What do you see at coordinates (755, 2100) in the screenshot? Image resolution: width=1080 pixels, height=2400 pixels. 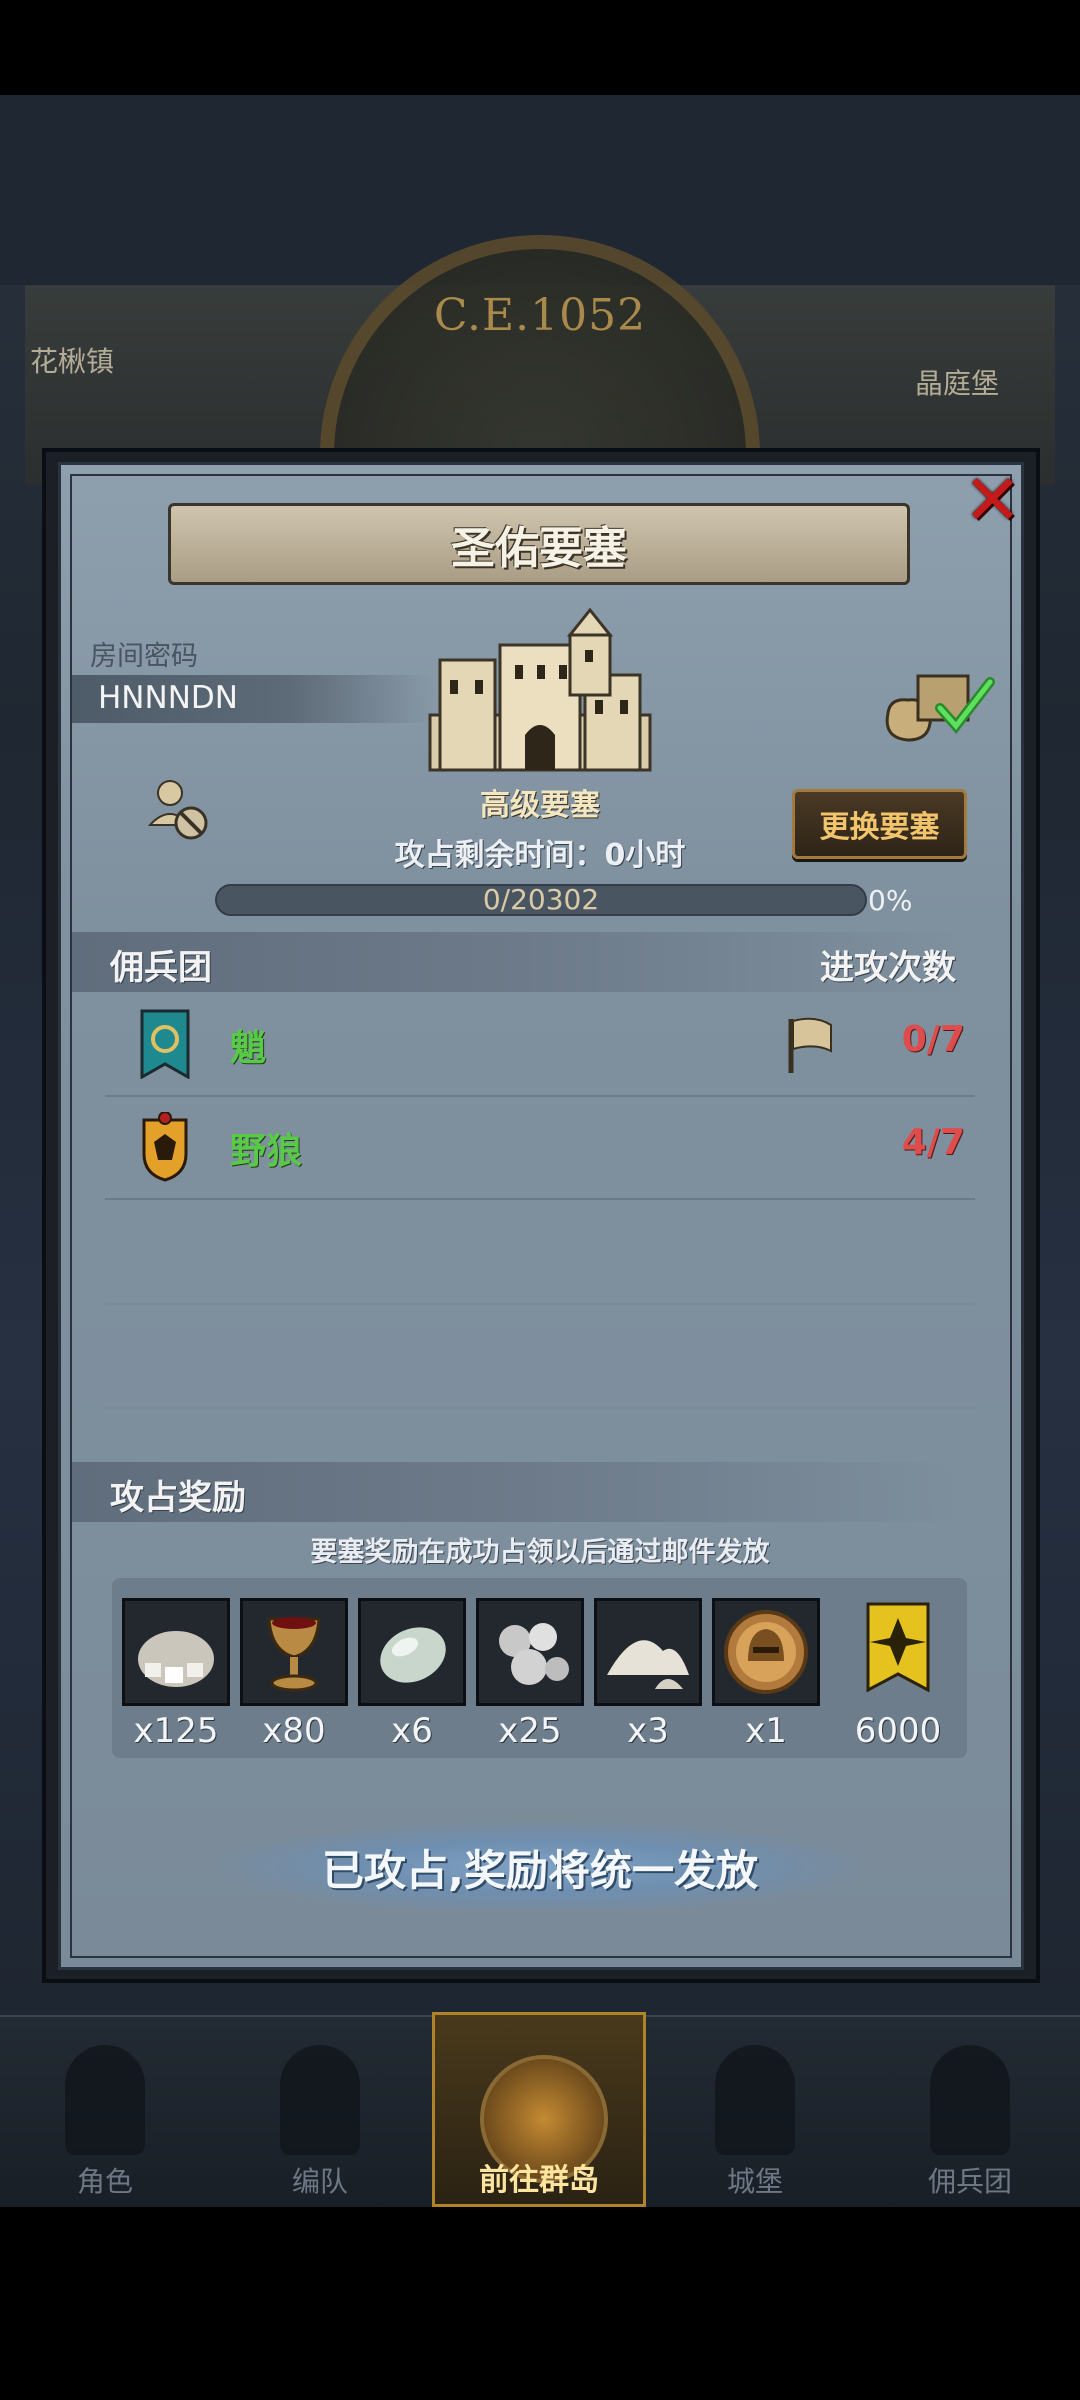 I see `castle-icon` at bounding box center [755, 2100].